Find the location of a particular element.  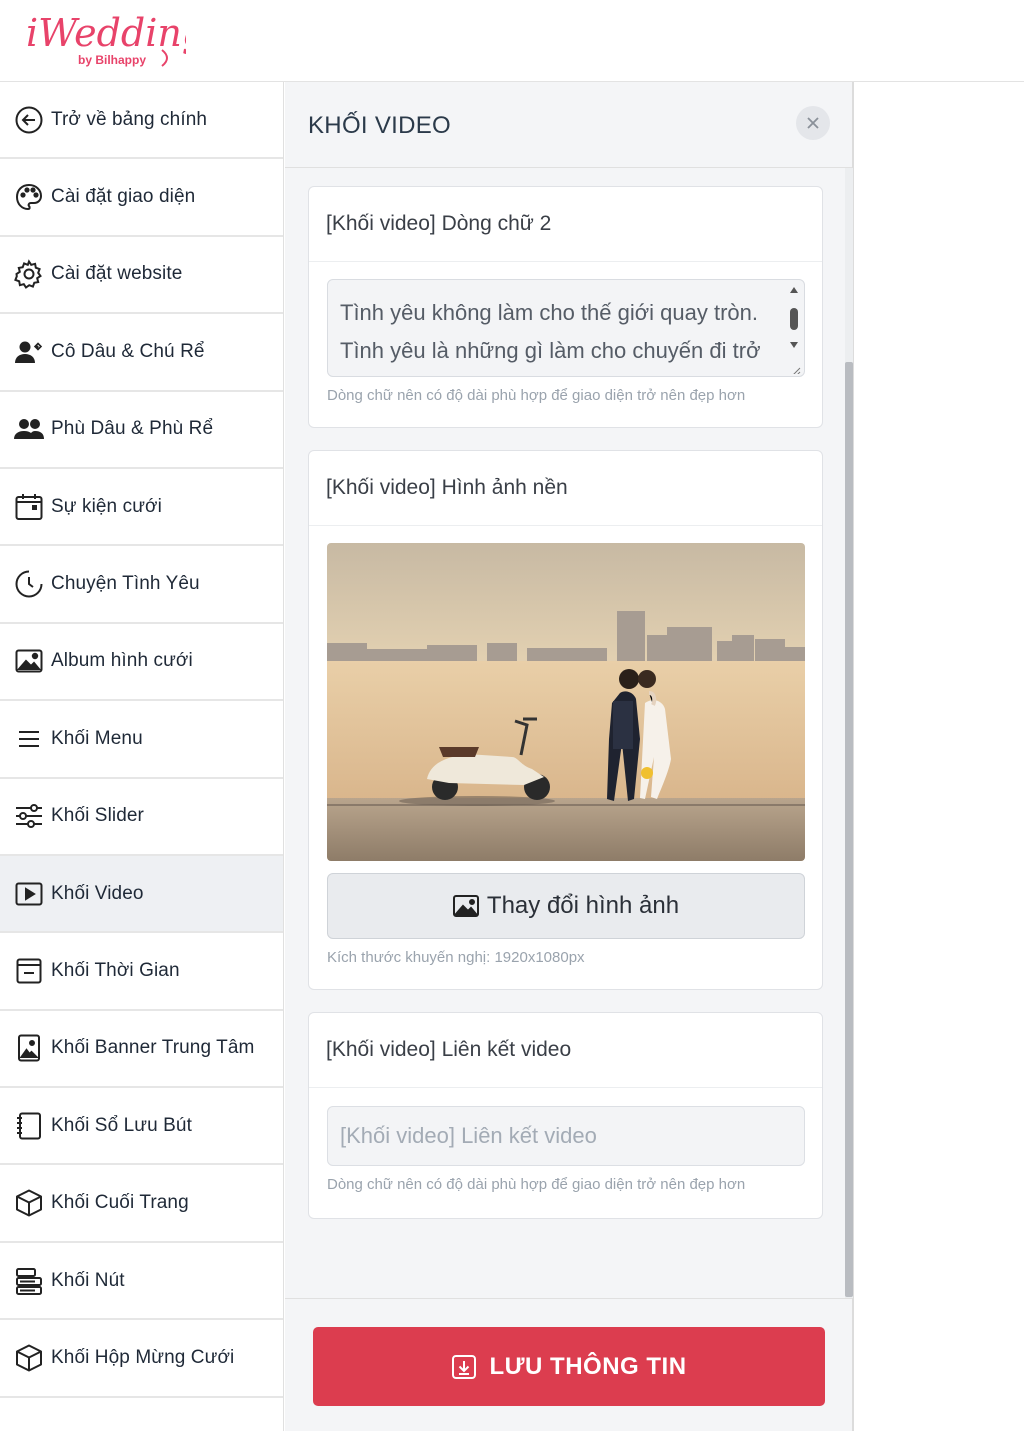

close-button is located at coordinates (813, 123).